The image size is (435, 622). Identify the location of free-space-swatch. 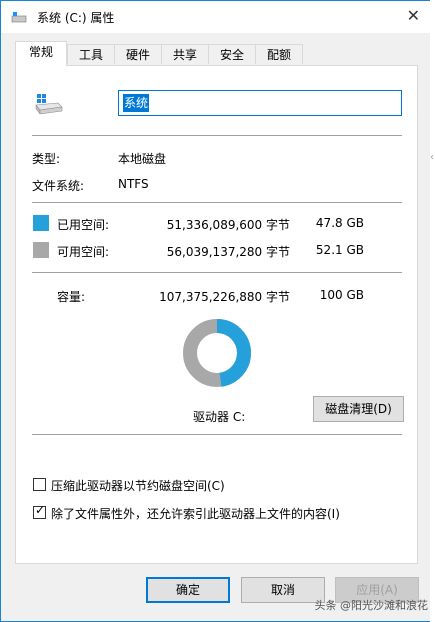
(41, 250).